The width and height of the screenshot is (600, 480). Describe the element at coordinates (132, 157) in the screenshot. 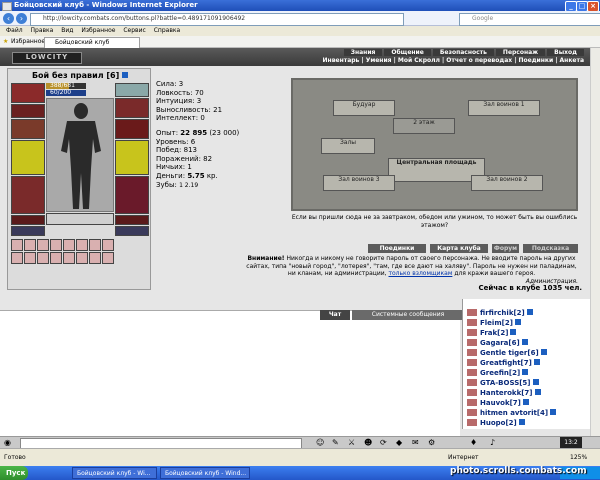

I see `shield-slot` at that location.